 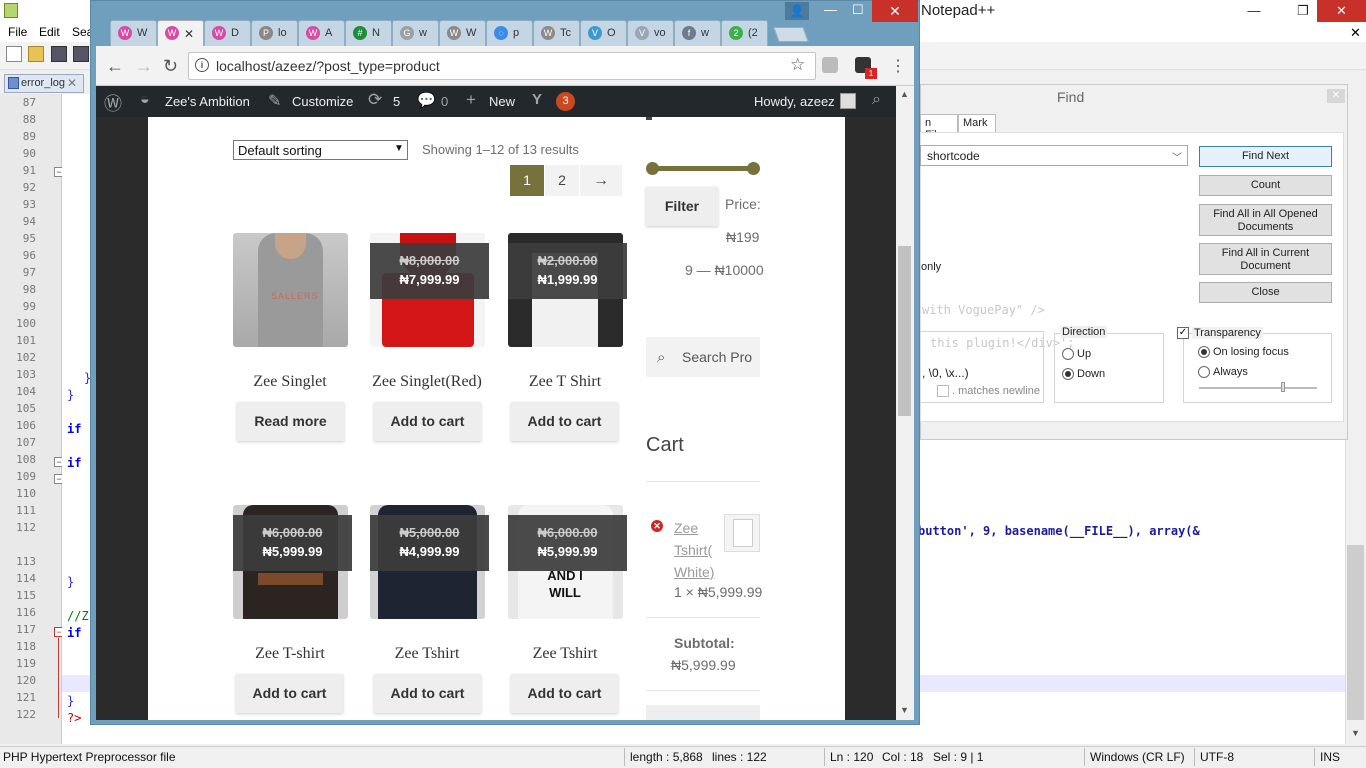 I want to click on cart-item-thumbnail, so click(x=742, y=533).